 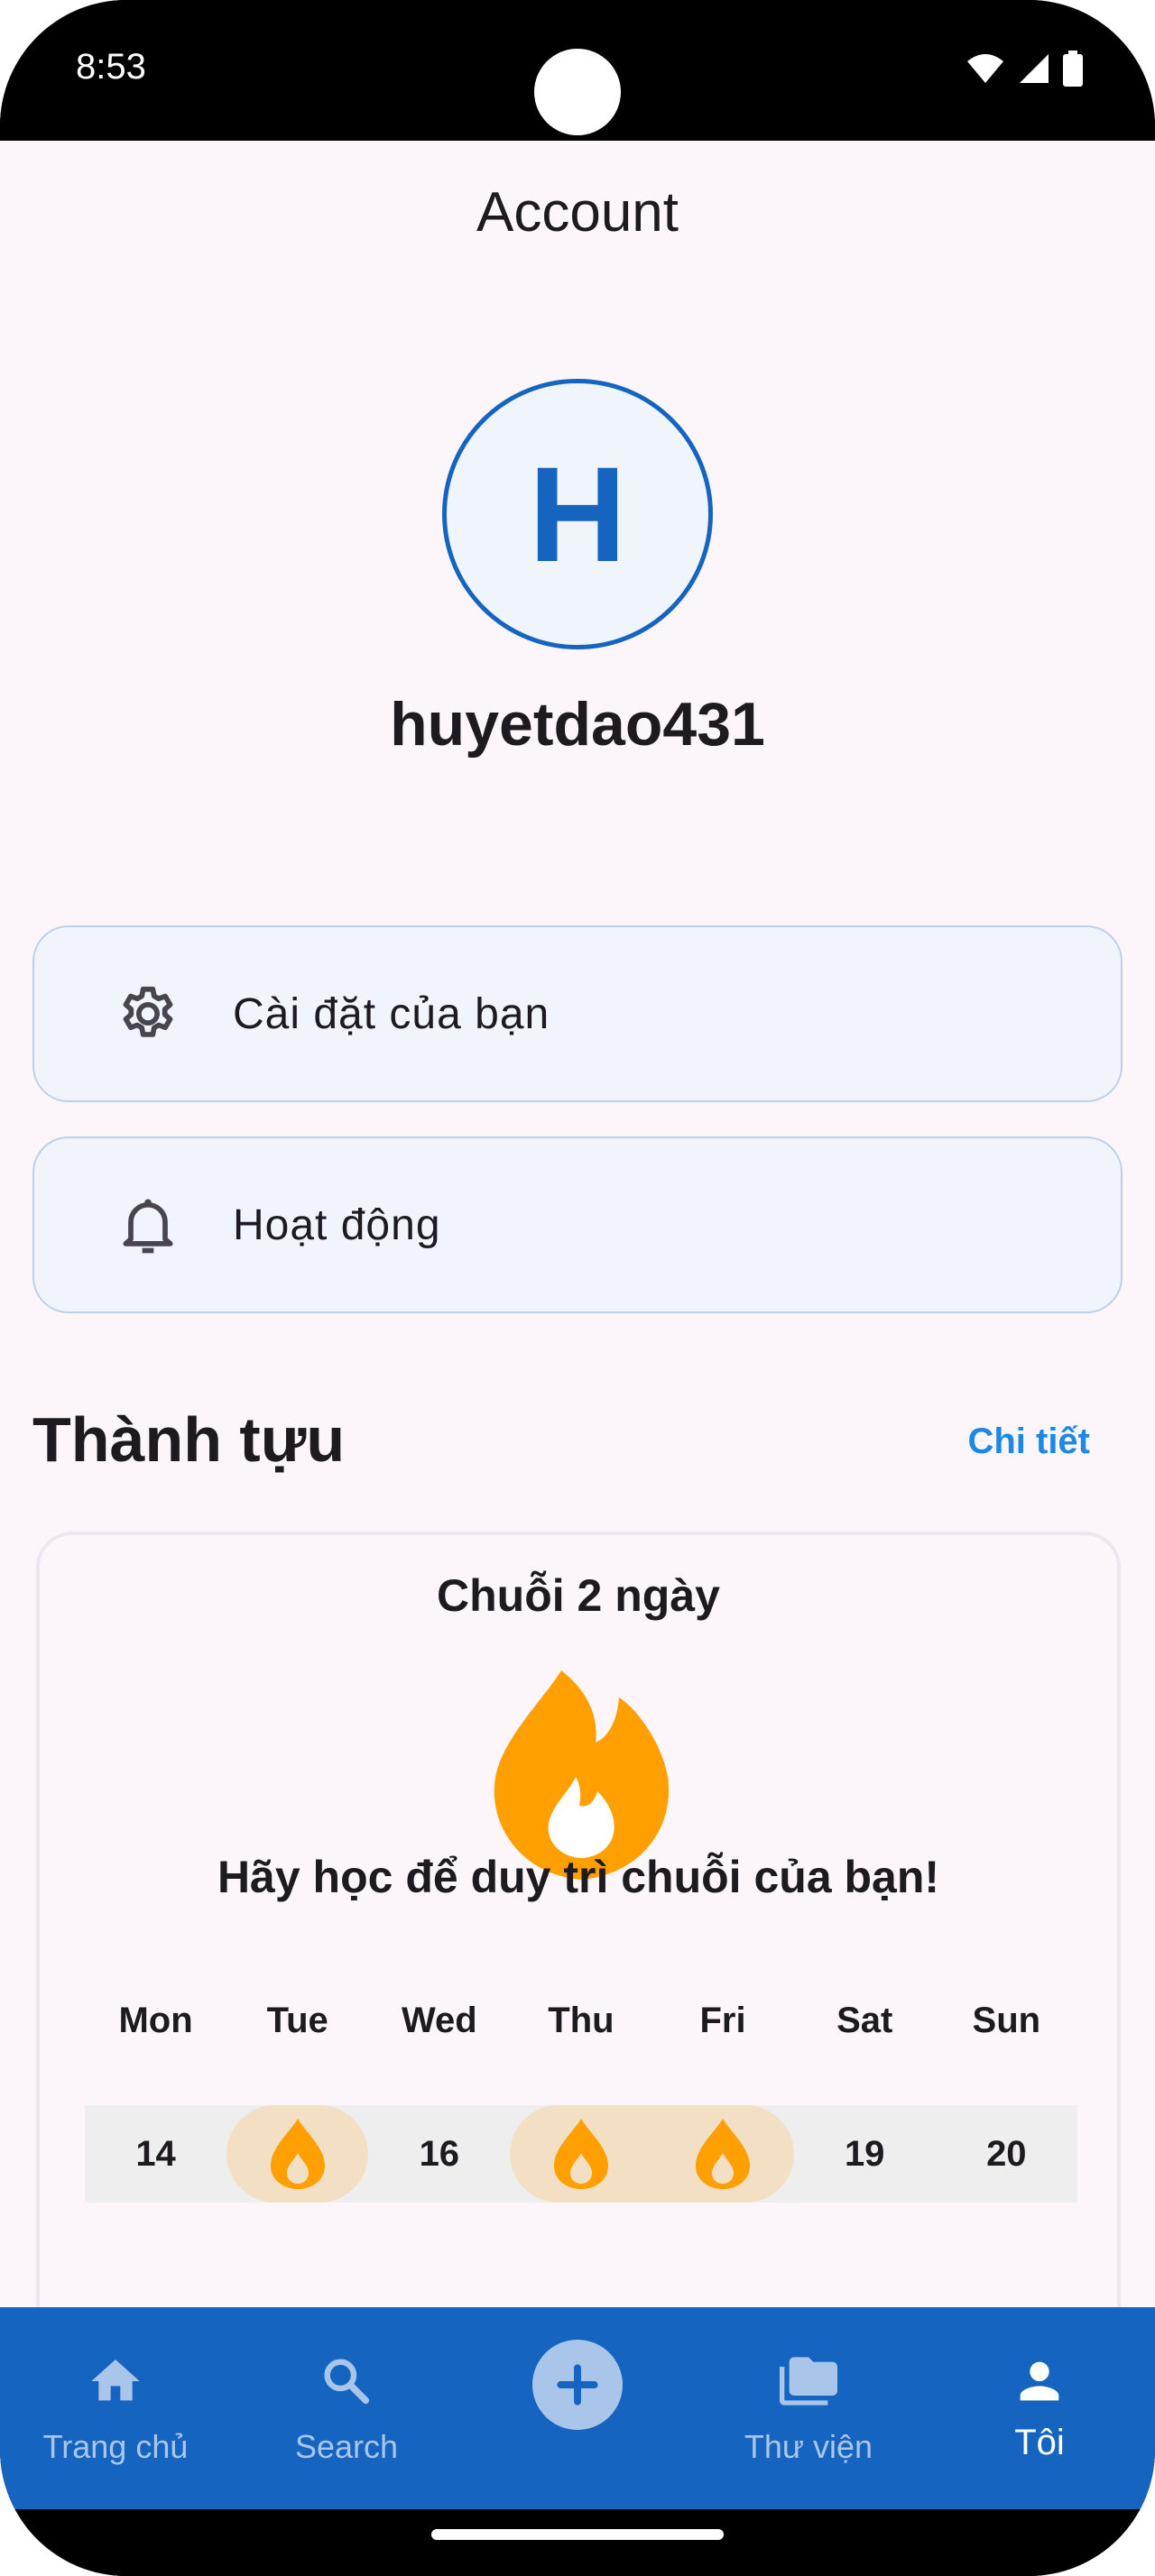 I want to click on signal-icon, so click(x=1034, y=68).